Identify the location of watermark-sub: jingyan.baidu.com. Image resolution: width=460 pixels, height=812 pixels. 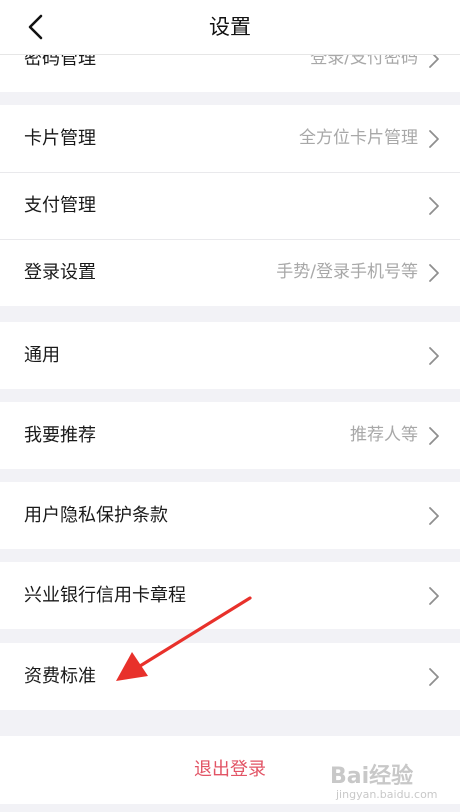
(387, 794).